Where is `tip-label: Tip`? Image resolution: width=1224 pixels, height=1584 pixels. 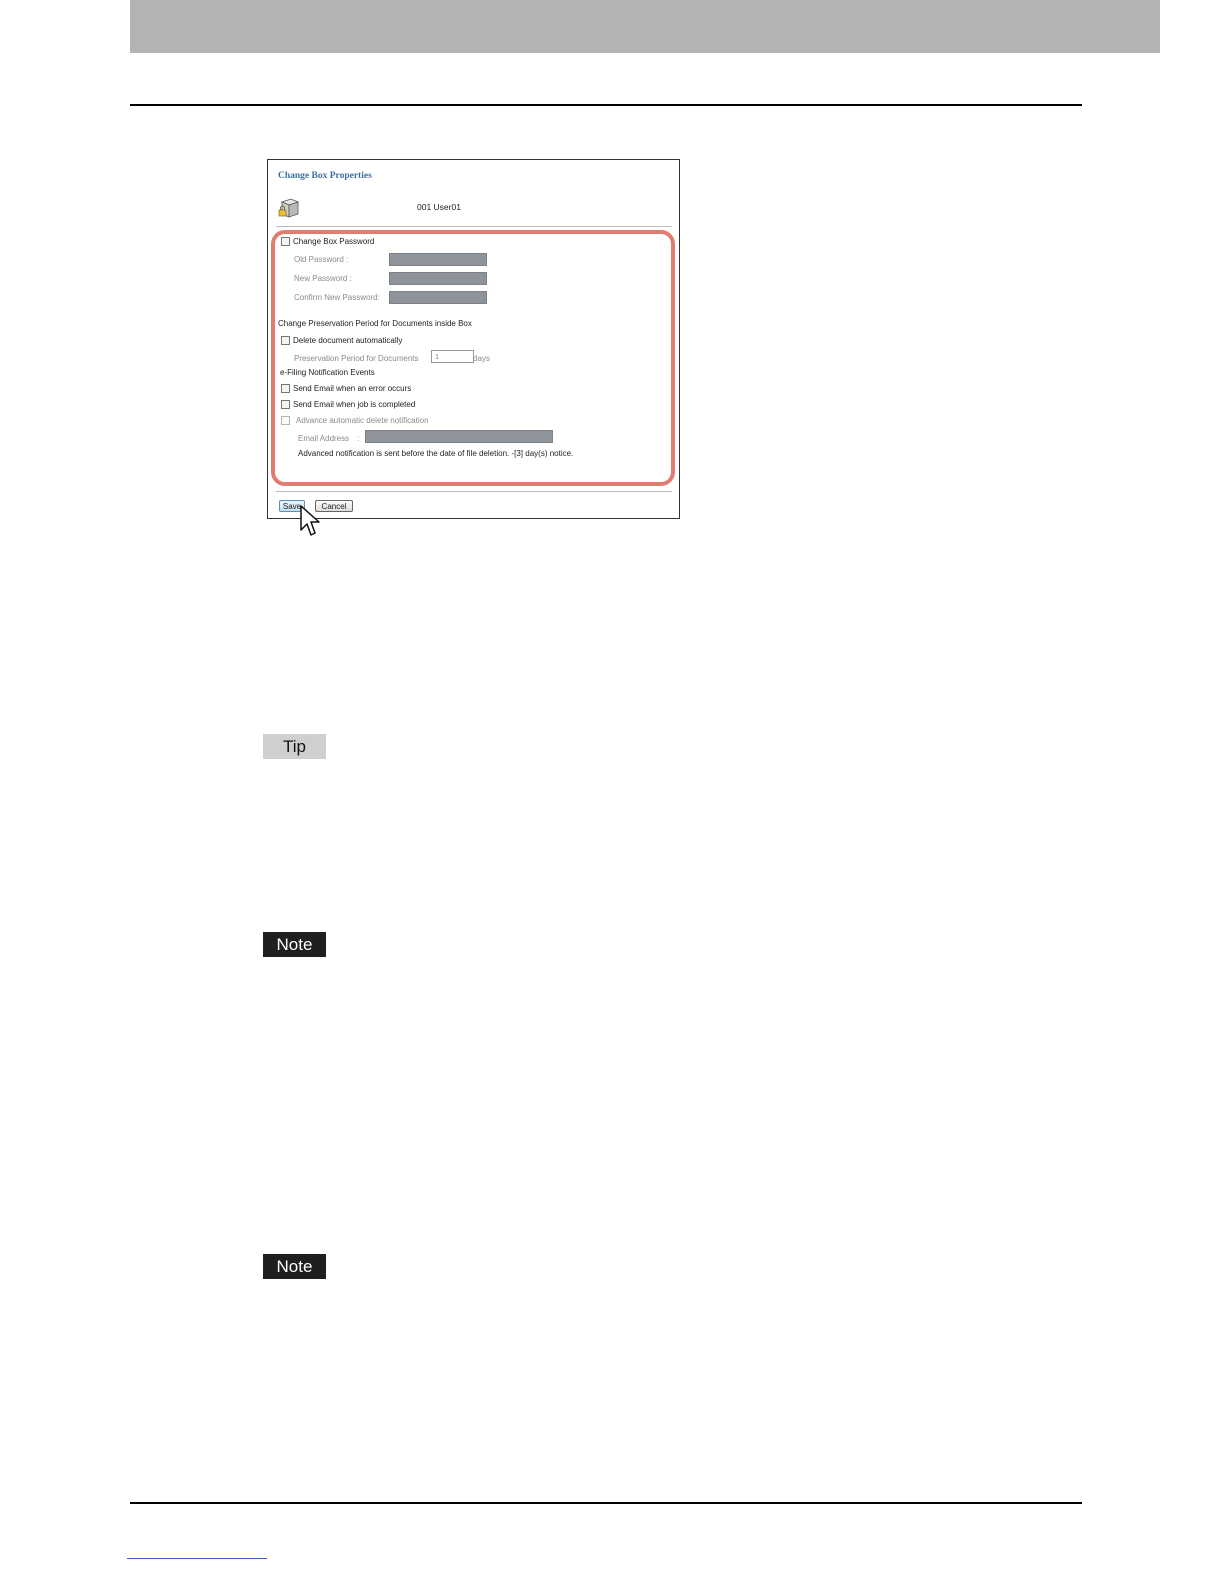
tip-label: Tip is located at coordinates (294, 746).